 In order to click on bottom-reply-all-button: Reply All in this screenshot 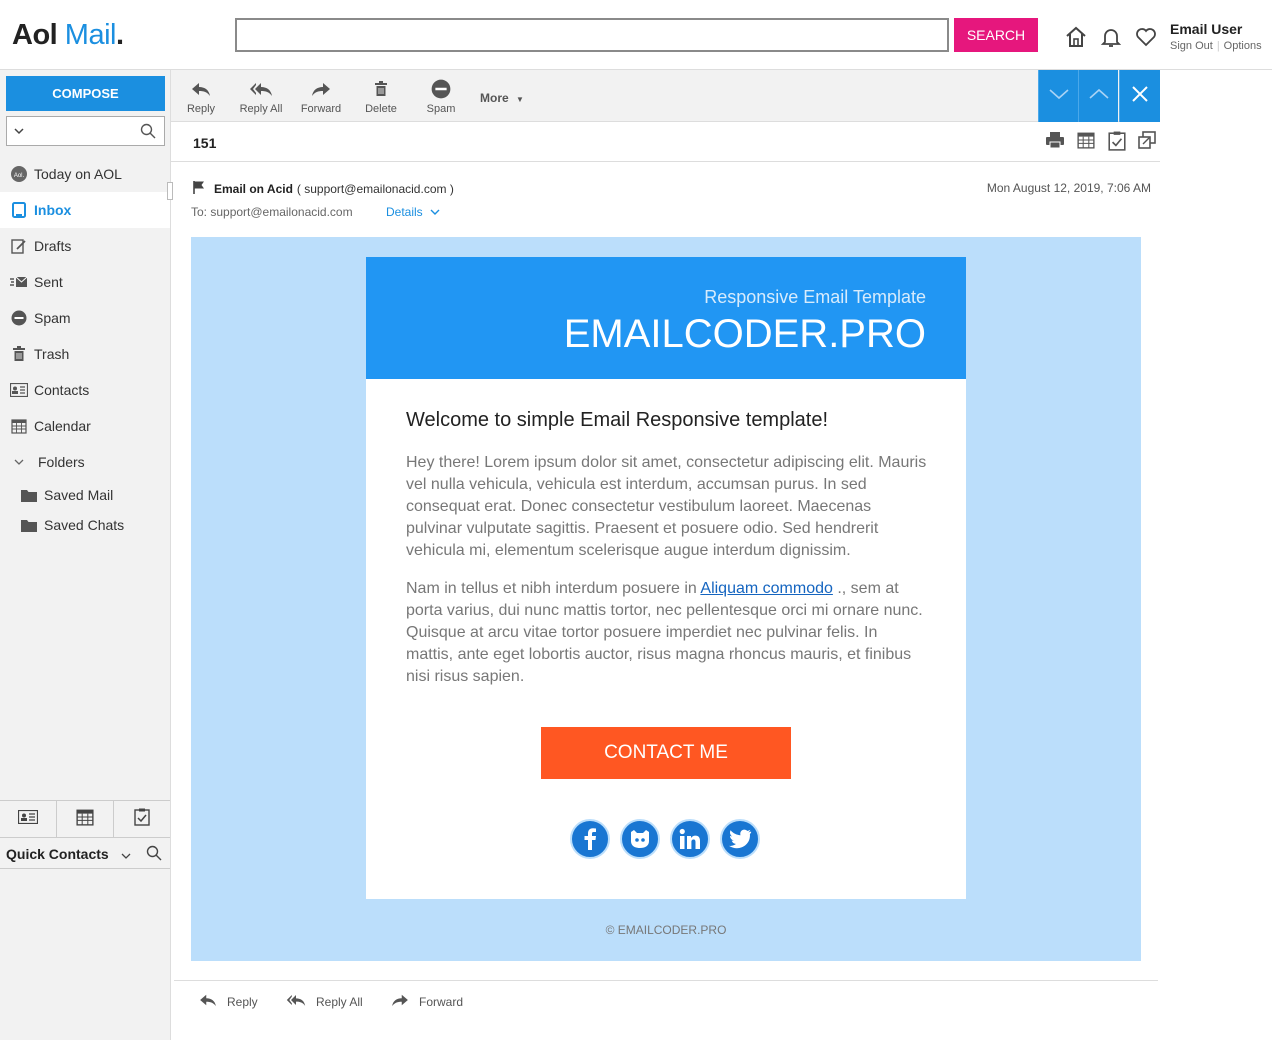, I will do `click(324, 1001)`.